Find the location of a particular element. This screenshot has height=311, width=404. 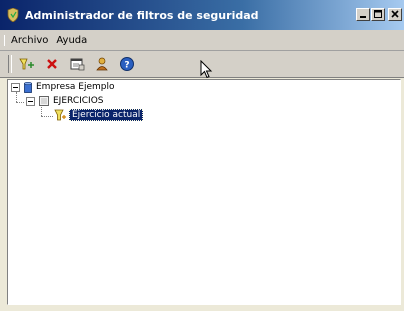

window-title: Administrador de filtros de seguridad is located at coordinates (142, 15).